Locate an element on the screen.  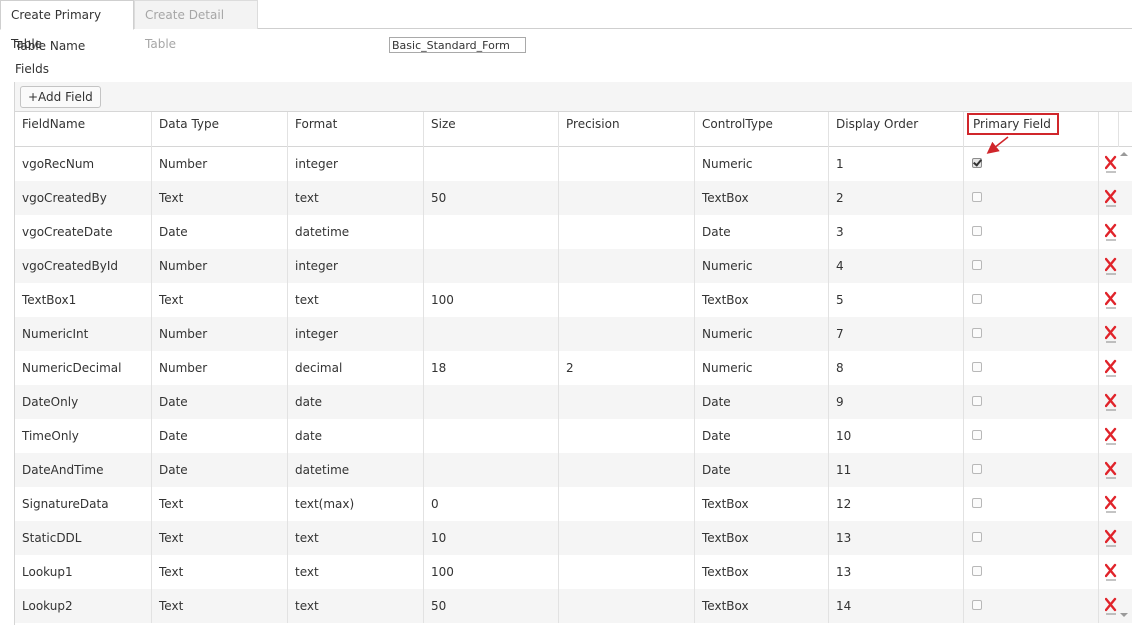
cell-fieldname: StaticDDL is located at coordinates (83, 538).